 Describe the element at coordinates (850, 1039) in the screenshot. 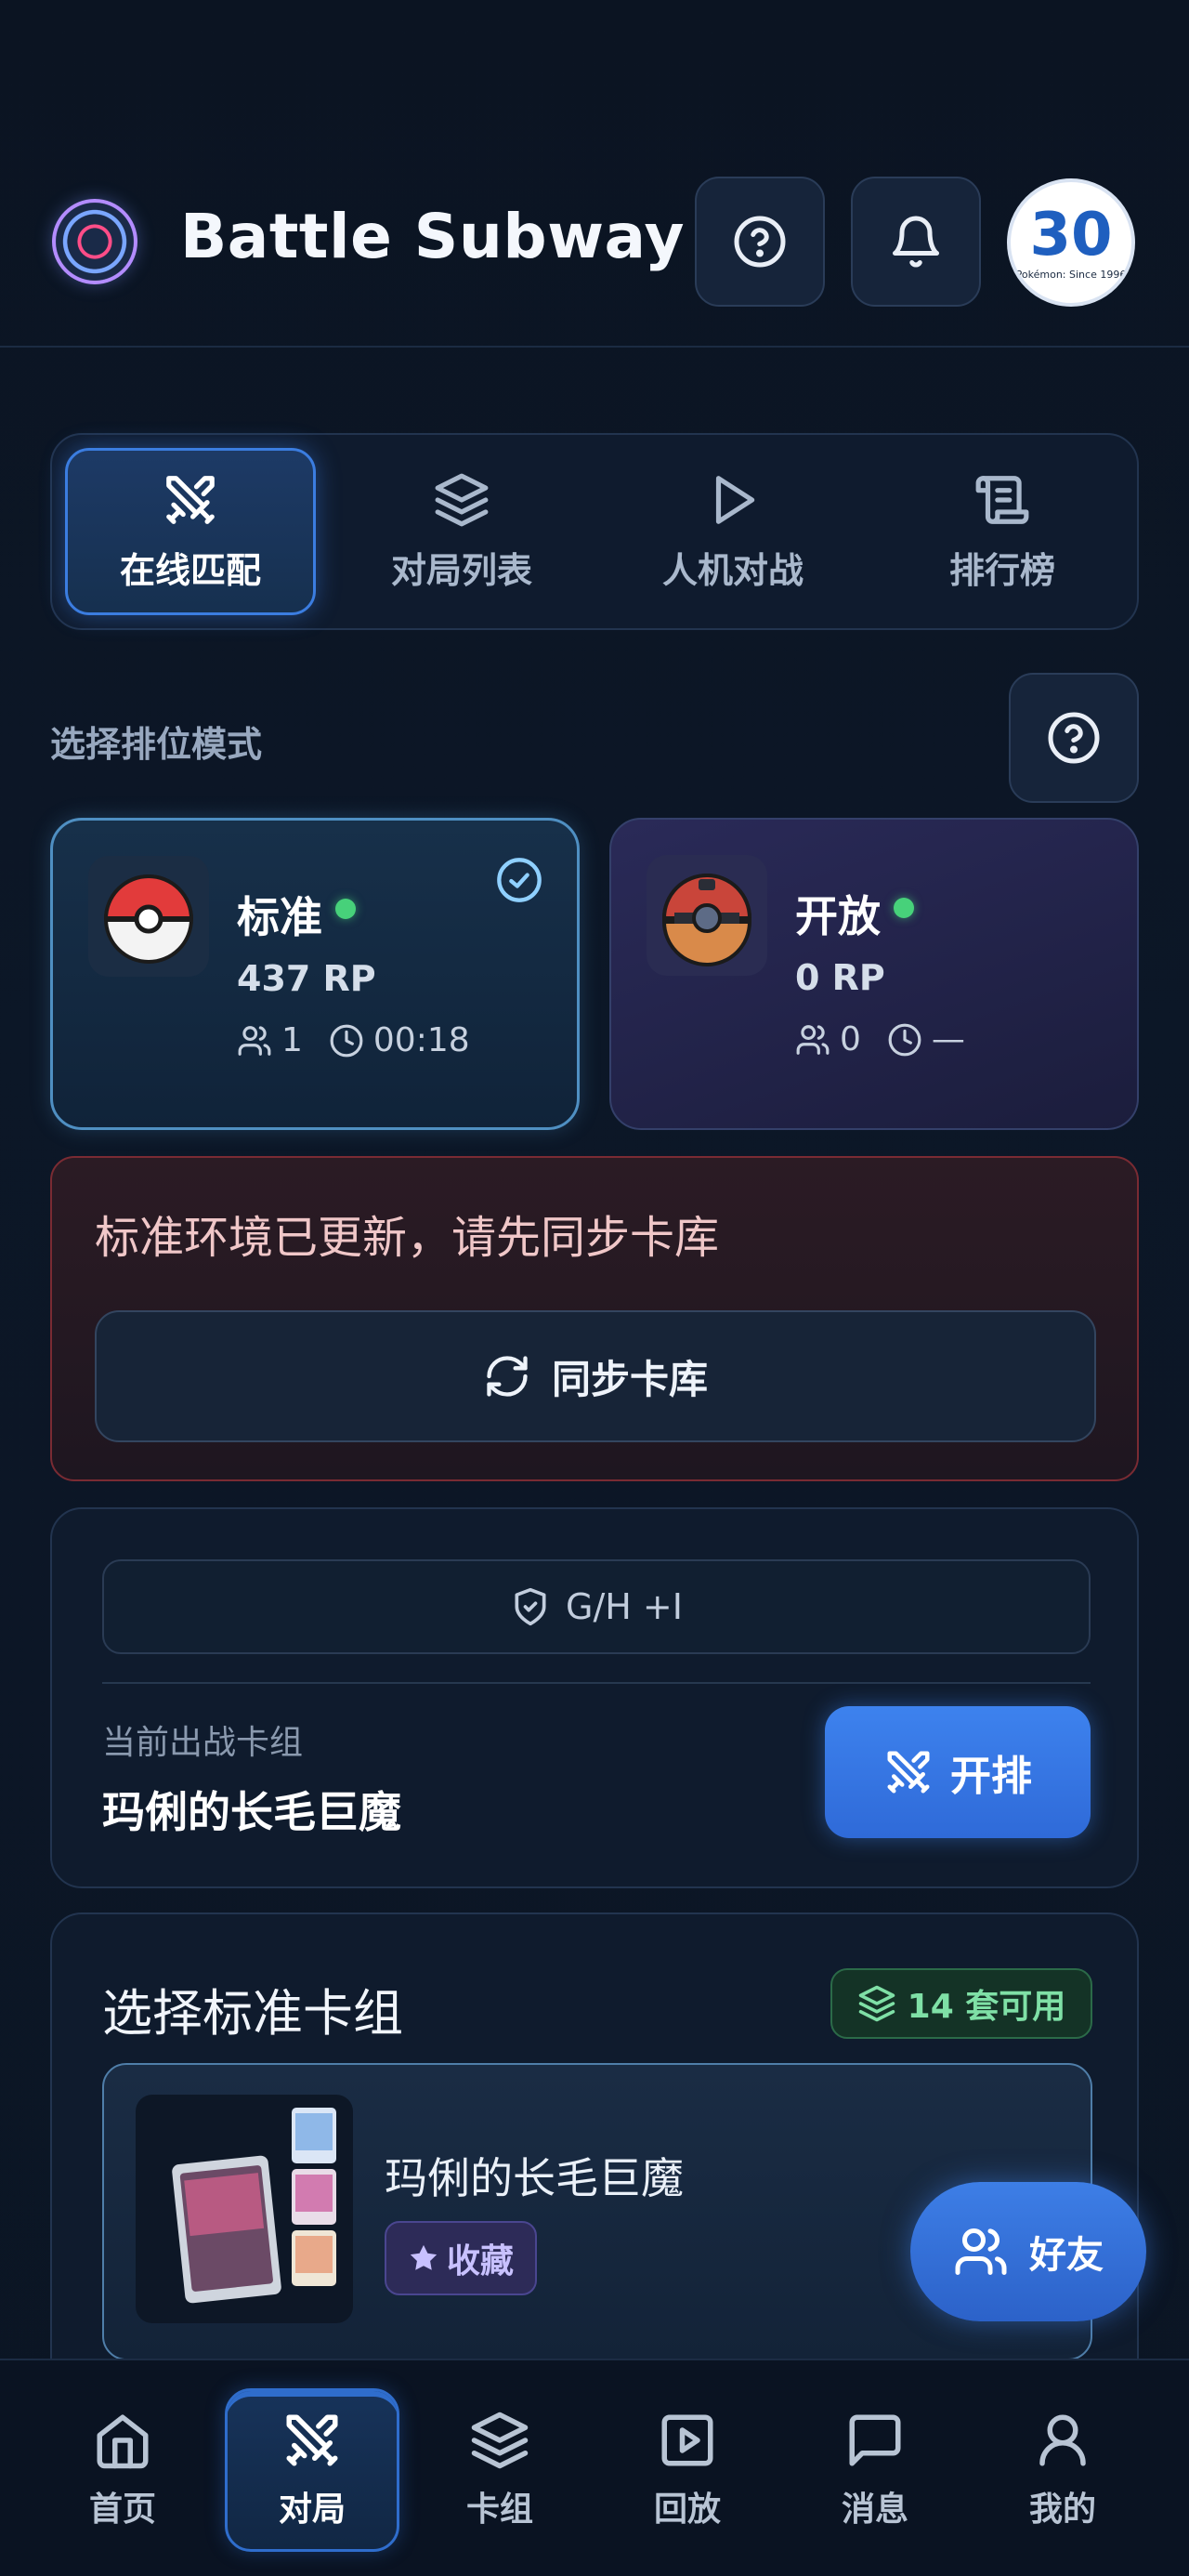

I see `player-count: 0` at that location.